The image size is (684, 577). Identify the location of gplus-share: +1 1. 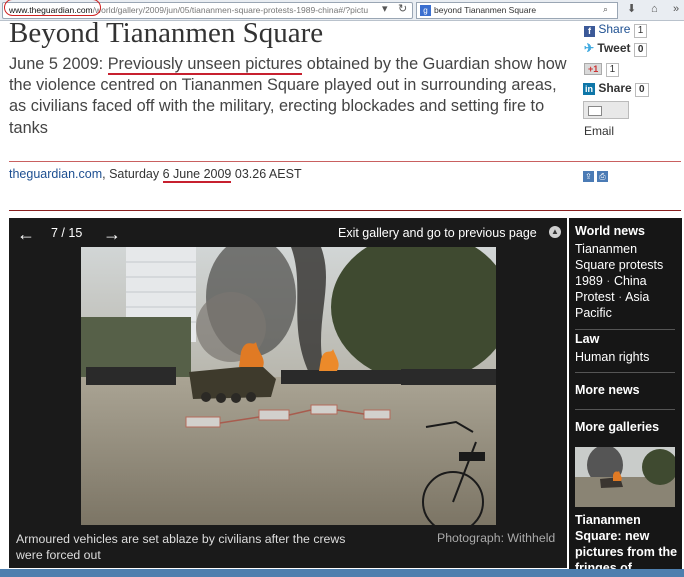
(602, 69).